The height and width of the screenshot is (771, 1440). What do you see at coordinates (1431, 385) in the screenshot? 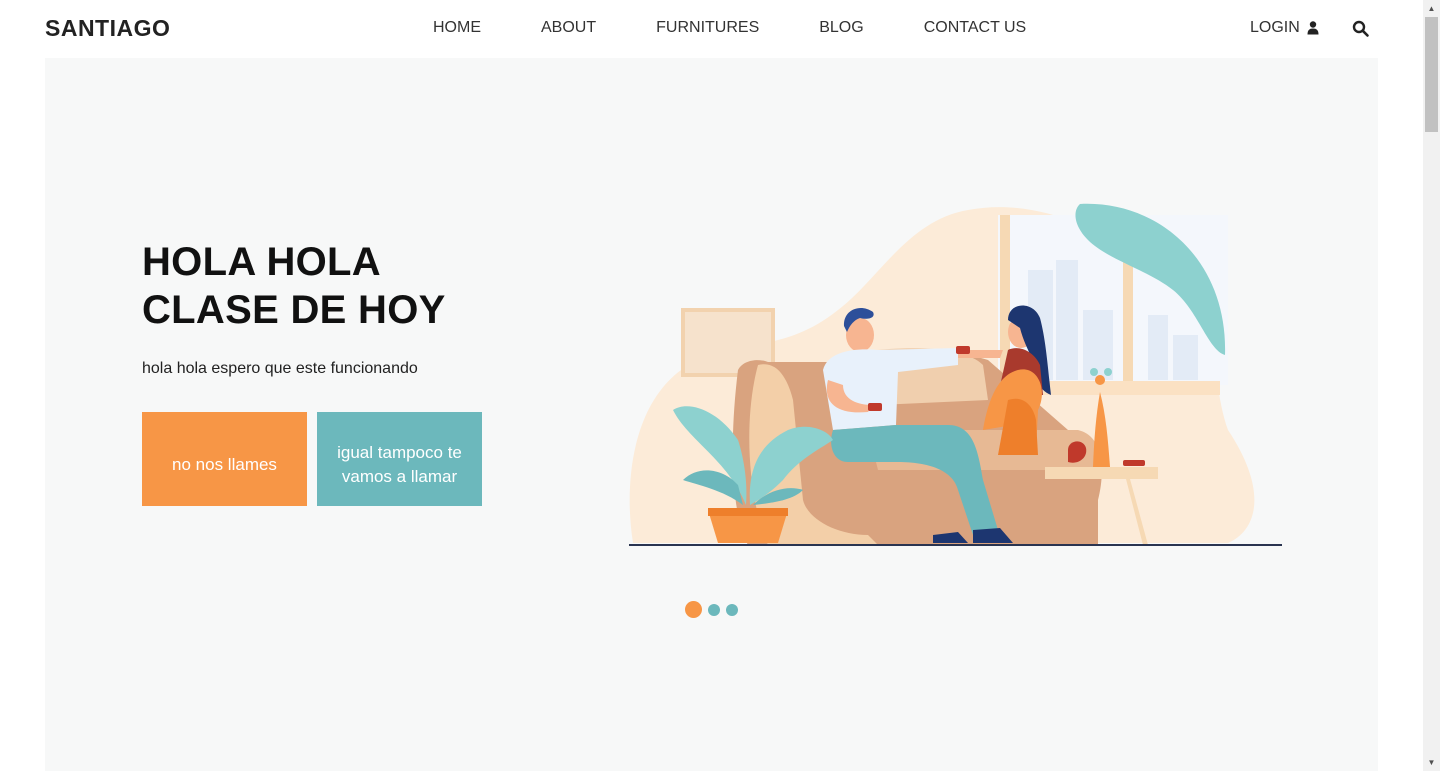
I see `page-scrollbar: ▲ ▼` at bounding box center [1431, 385].